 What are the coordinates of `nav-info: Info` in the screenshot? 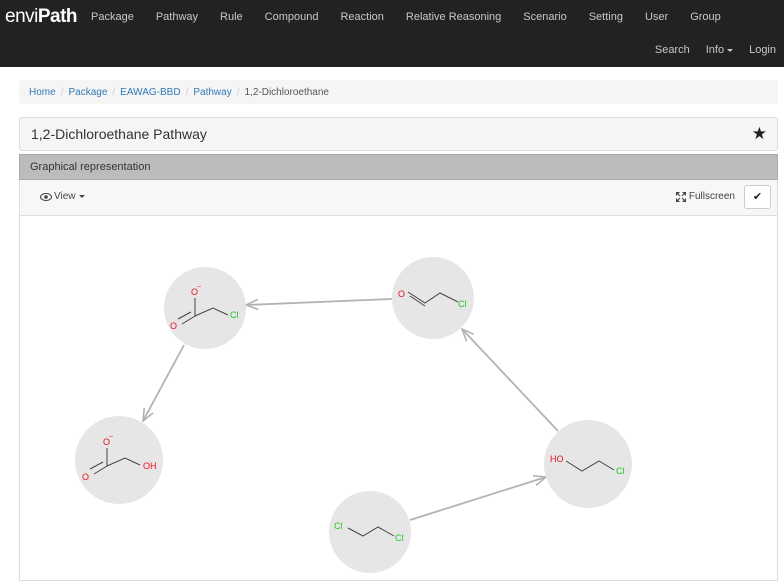 It's located at (719, 50).